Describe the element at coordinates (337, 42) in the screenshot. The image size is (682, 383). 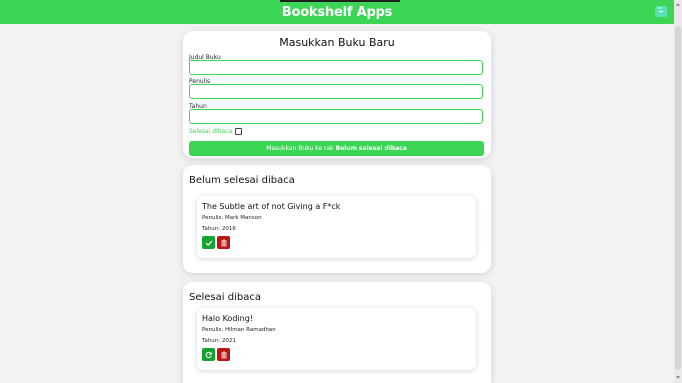
I see `form-heading: Masukkan Buku Baru` at that location.